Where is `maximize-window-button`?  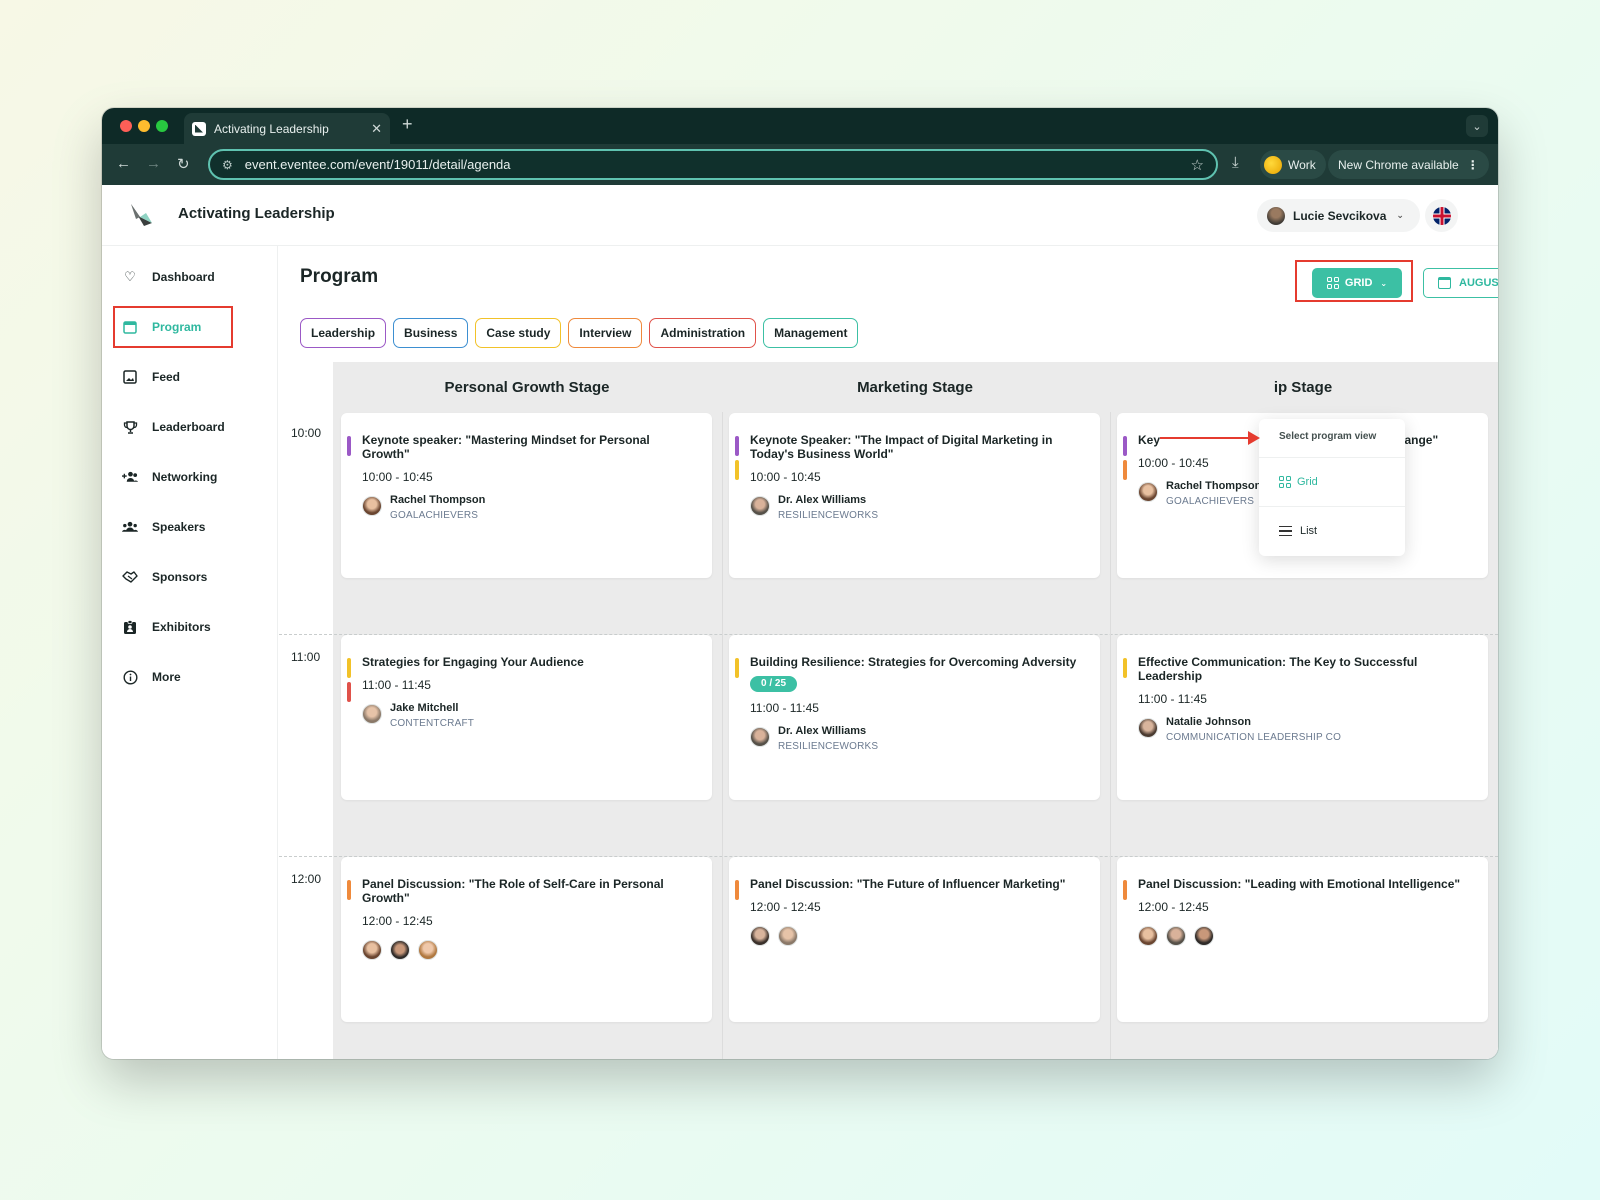 maximize-window-button is located at coordinates (162, 126).